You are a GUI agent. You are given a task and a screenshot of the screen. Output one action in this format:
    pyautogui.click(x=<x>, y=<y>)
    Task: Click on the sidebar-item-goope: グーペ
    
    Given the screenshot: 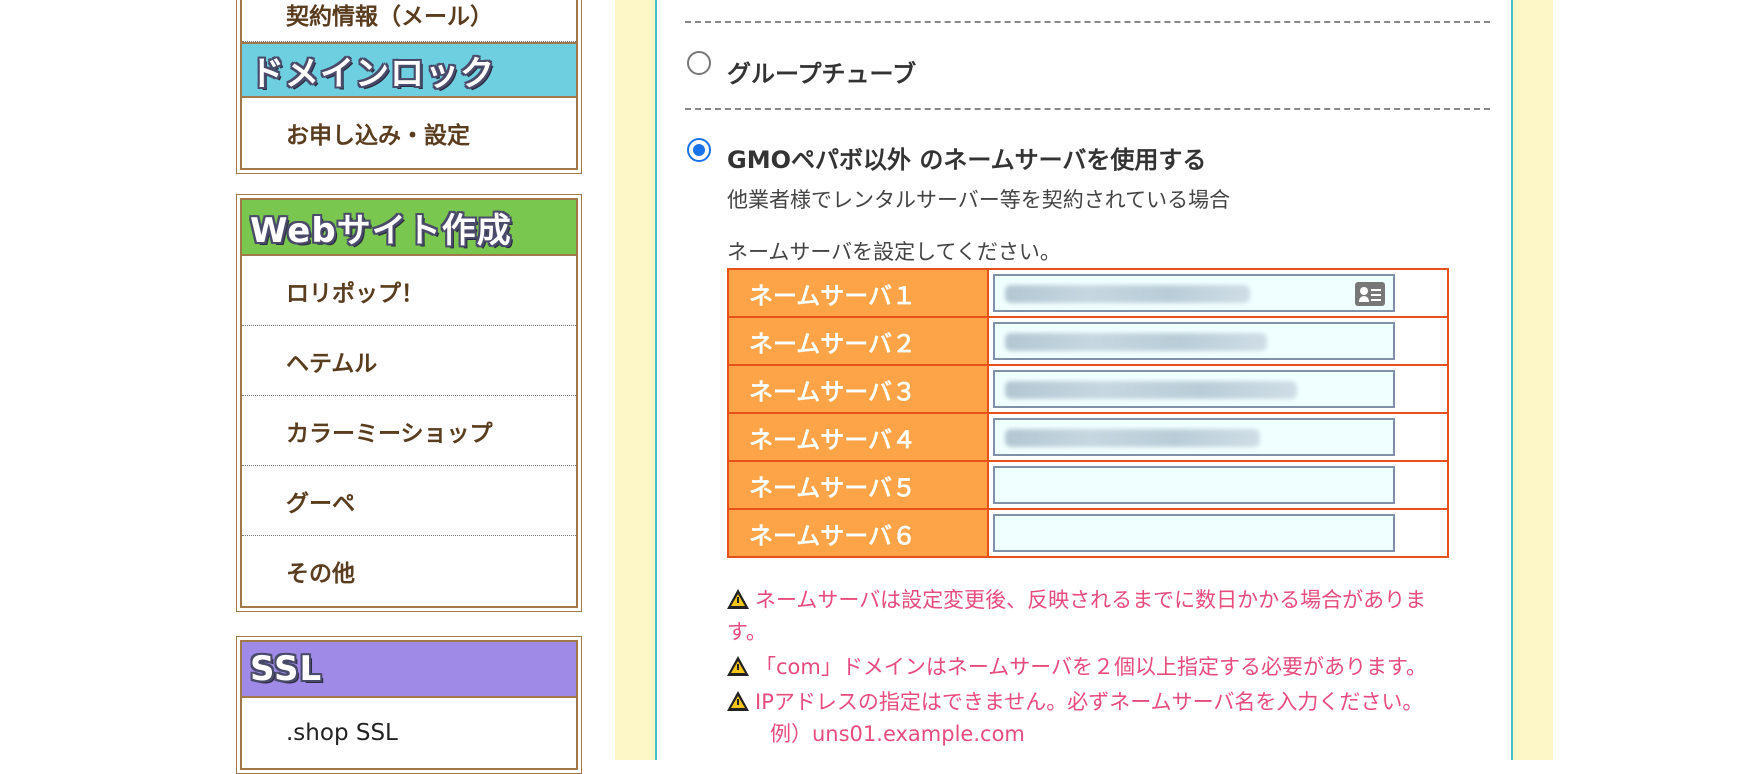 What is the action you would take?
    pyautogui.click(x=409, y=501)
    